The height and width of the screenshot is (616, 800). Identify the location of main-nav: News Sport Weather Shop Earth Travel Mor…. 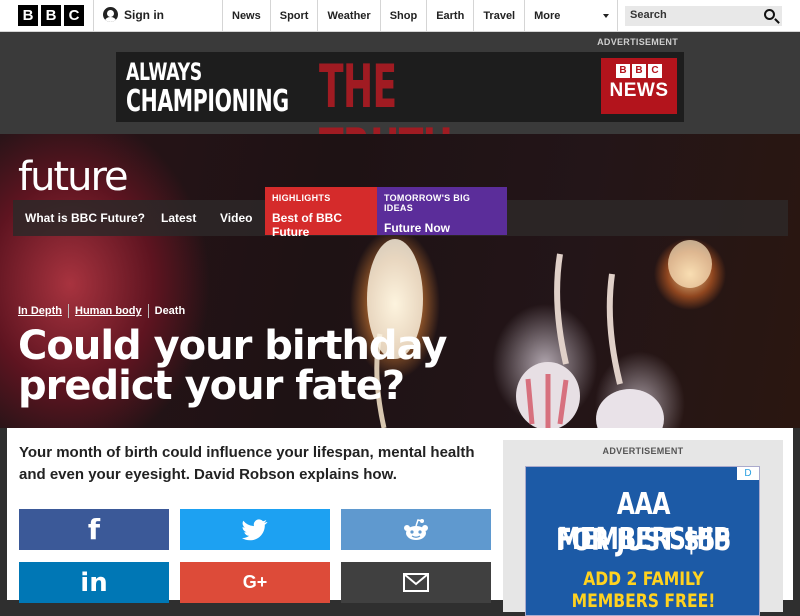
(420, 16).